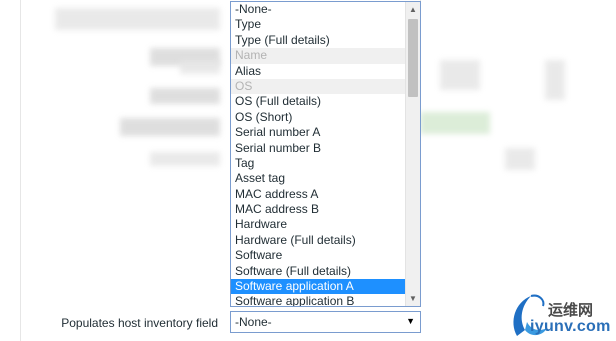 This screenshot has height=341, width=616. What do you see at coordinates (318, 148) in the screenshot?
I see `dropdown-option: Serial number B` at bounding box center [318, 148].